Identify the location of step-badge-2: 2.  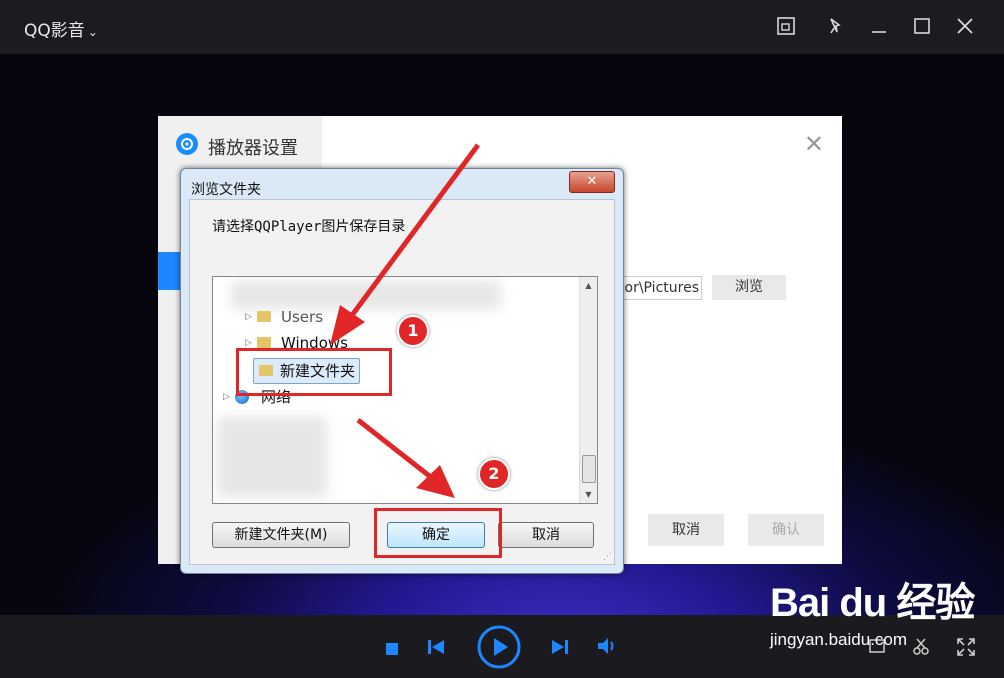
(494, 474).